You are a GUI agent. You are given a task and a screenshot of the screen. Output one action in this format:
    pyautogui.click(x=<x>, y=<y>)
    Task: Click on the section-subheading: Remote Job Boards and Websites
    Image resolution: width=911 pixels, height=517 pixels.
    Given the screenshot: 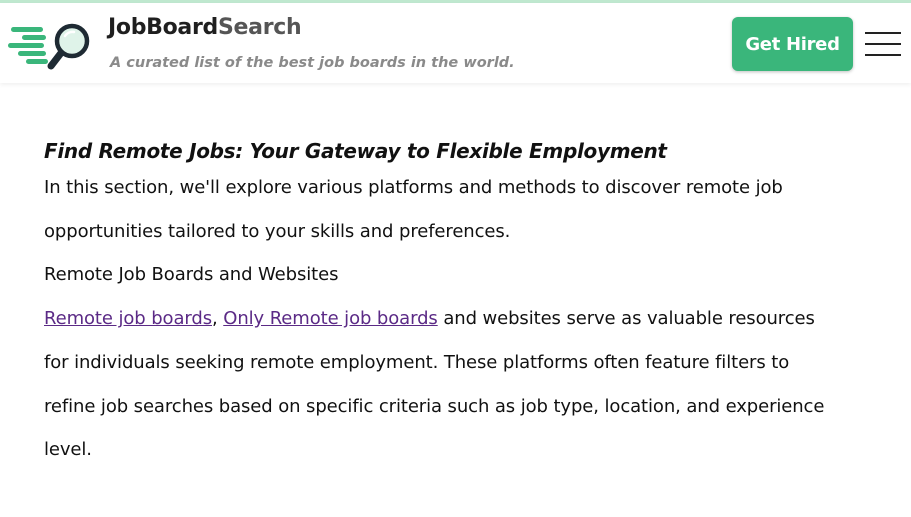 What is the action you would take?
    pyautogui.click(x=191, y=275)
    